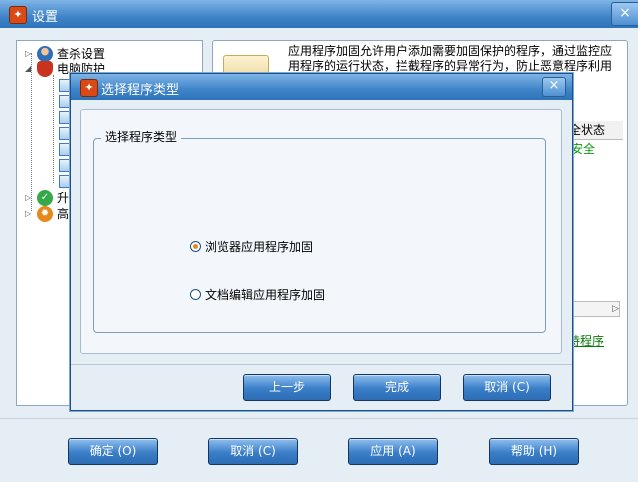 The height and width of the screenshot is (482, 638). Describe the element at coordinates (253, 451) in the screenshot. I see `cancel-button: 取消 (C)` at that location.